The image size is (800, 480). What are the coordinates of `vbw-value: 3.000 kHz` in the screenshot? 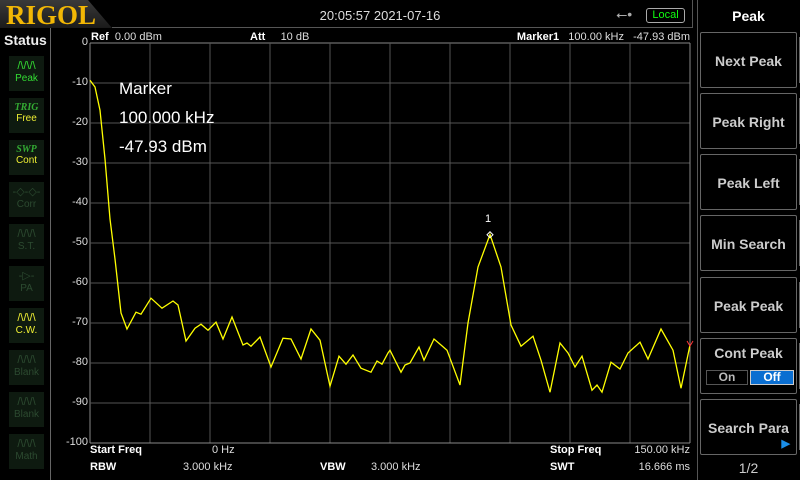 It's located at (396, 467).